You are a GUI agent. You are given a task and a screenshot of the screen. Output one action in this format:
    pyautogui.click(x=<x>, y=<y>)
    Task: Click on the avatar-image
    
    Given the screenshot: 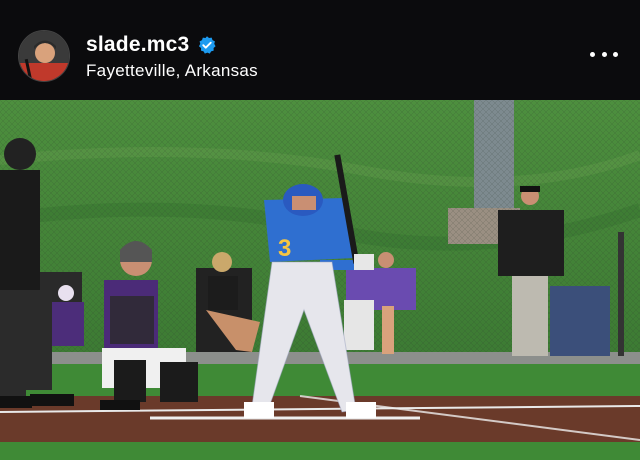 What is the action you would take?
    pyautogui.click(x=44, y=56)
    